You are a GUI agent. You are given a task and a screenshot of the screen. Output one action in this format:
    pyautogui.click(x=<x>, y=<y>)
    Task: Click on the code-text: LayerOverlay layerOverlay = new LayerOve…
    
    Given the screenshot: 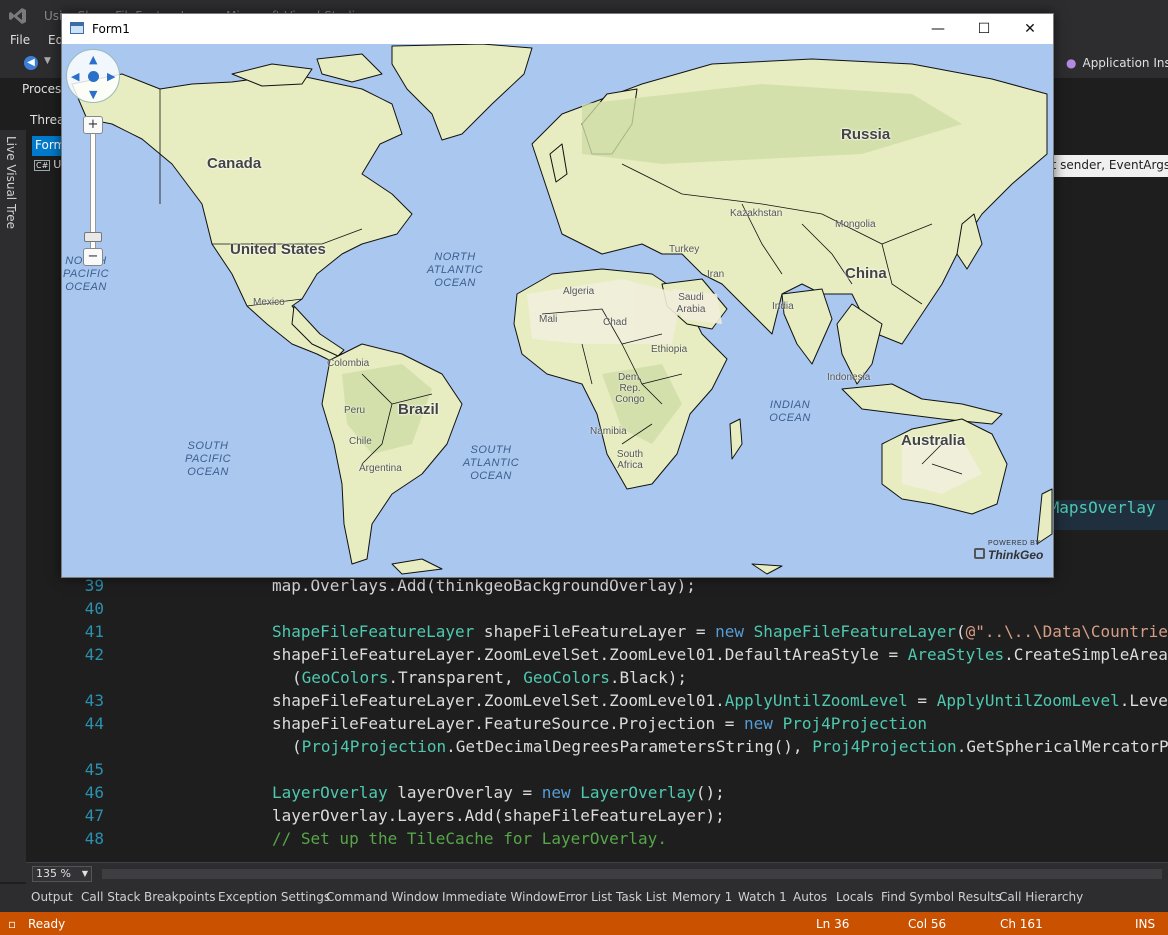 What is the action you would take?
    pyautogui.click(x=498, y=792)
    